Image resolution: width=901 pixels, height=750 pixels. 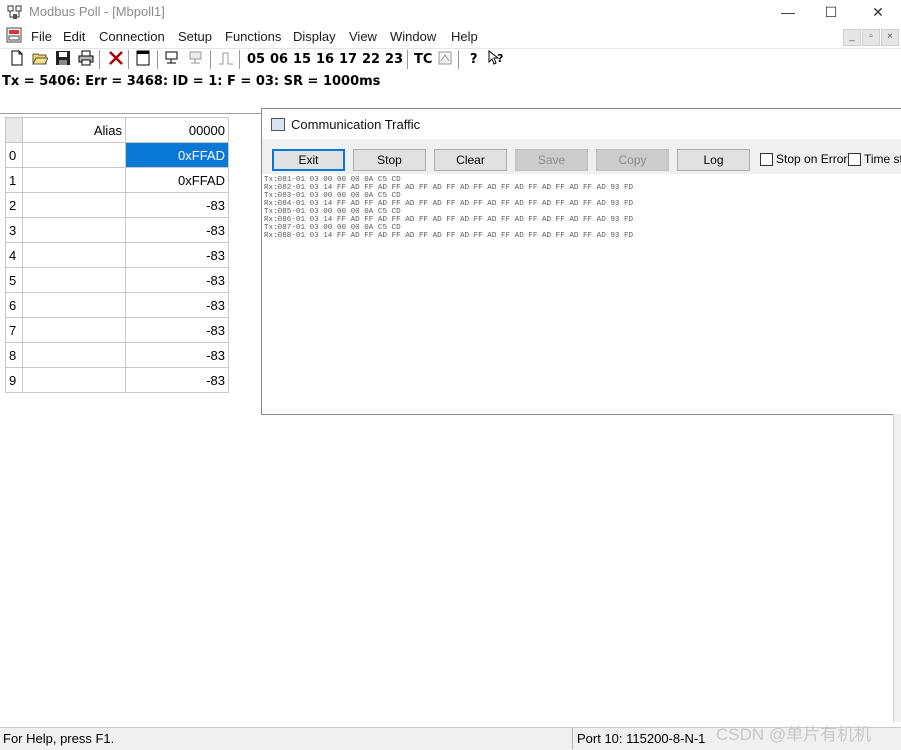 What do you see at coordinates (890, 37) in the screenshot?
I see `child-close-icon: ×` at bounding box center [890, 37].